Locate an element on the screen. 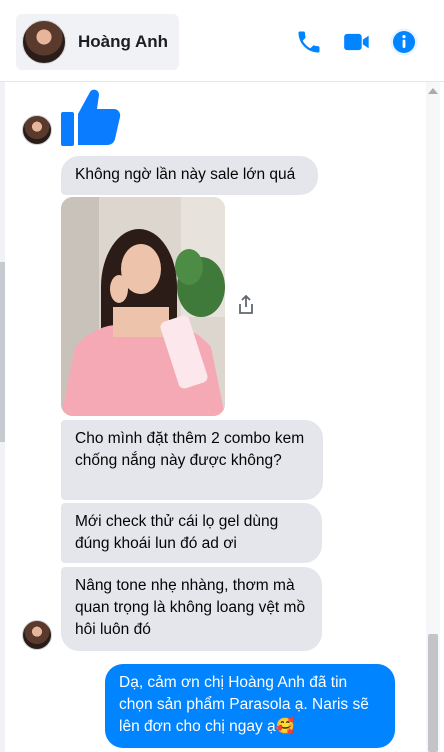 Image resolution: width=444 pixels, height=752 pixels. contact-avatar is located at coordinates (44, 42).